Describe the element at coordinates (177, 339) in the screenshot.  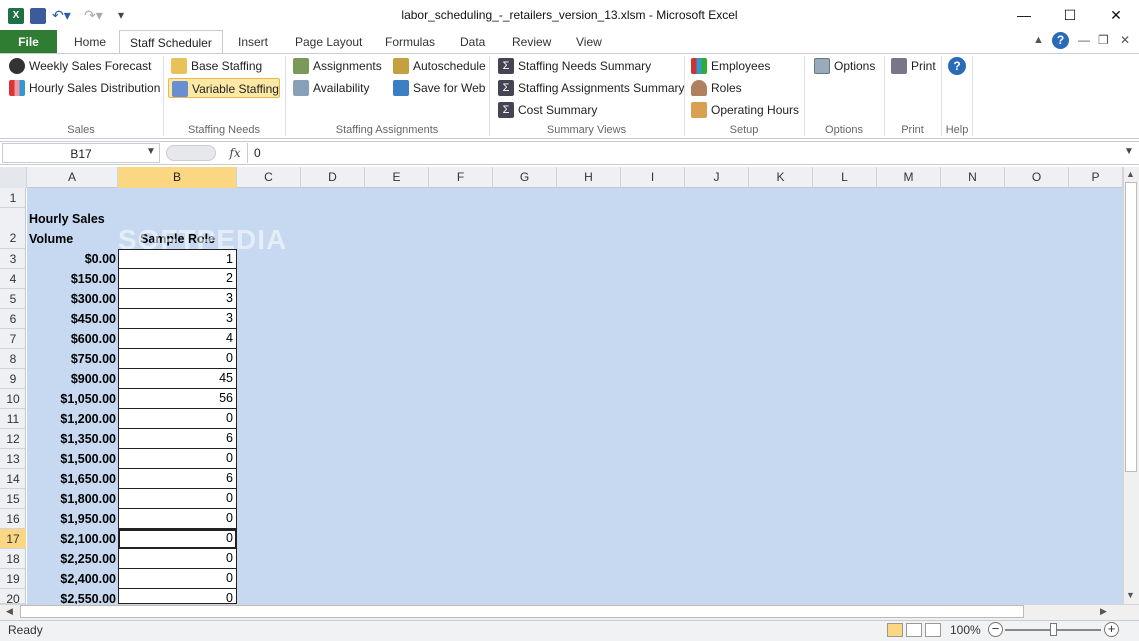
I see `staff-count-cell: 4` at that location.